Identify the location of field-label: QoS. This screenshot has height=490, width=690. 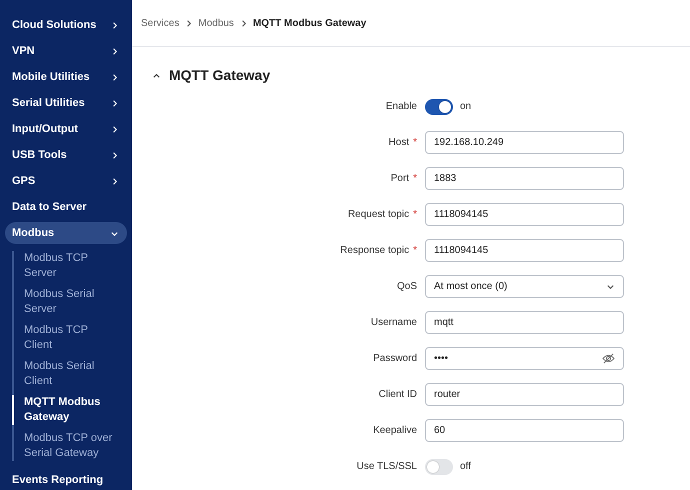
(406, 286).